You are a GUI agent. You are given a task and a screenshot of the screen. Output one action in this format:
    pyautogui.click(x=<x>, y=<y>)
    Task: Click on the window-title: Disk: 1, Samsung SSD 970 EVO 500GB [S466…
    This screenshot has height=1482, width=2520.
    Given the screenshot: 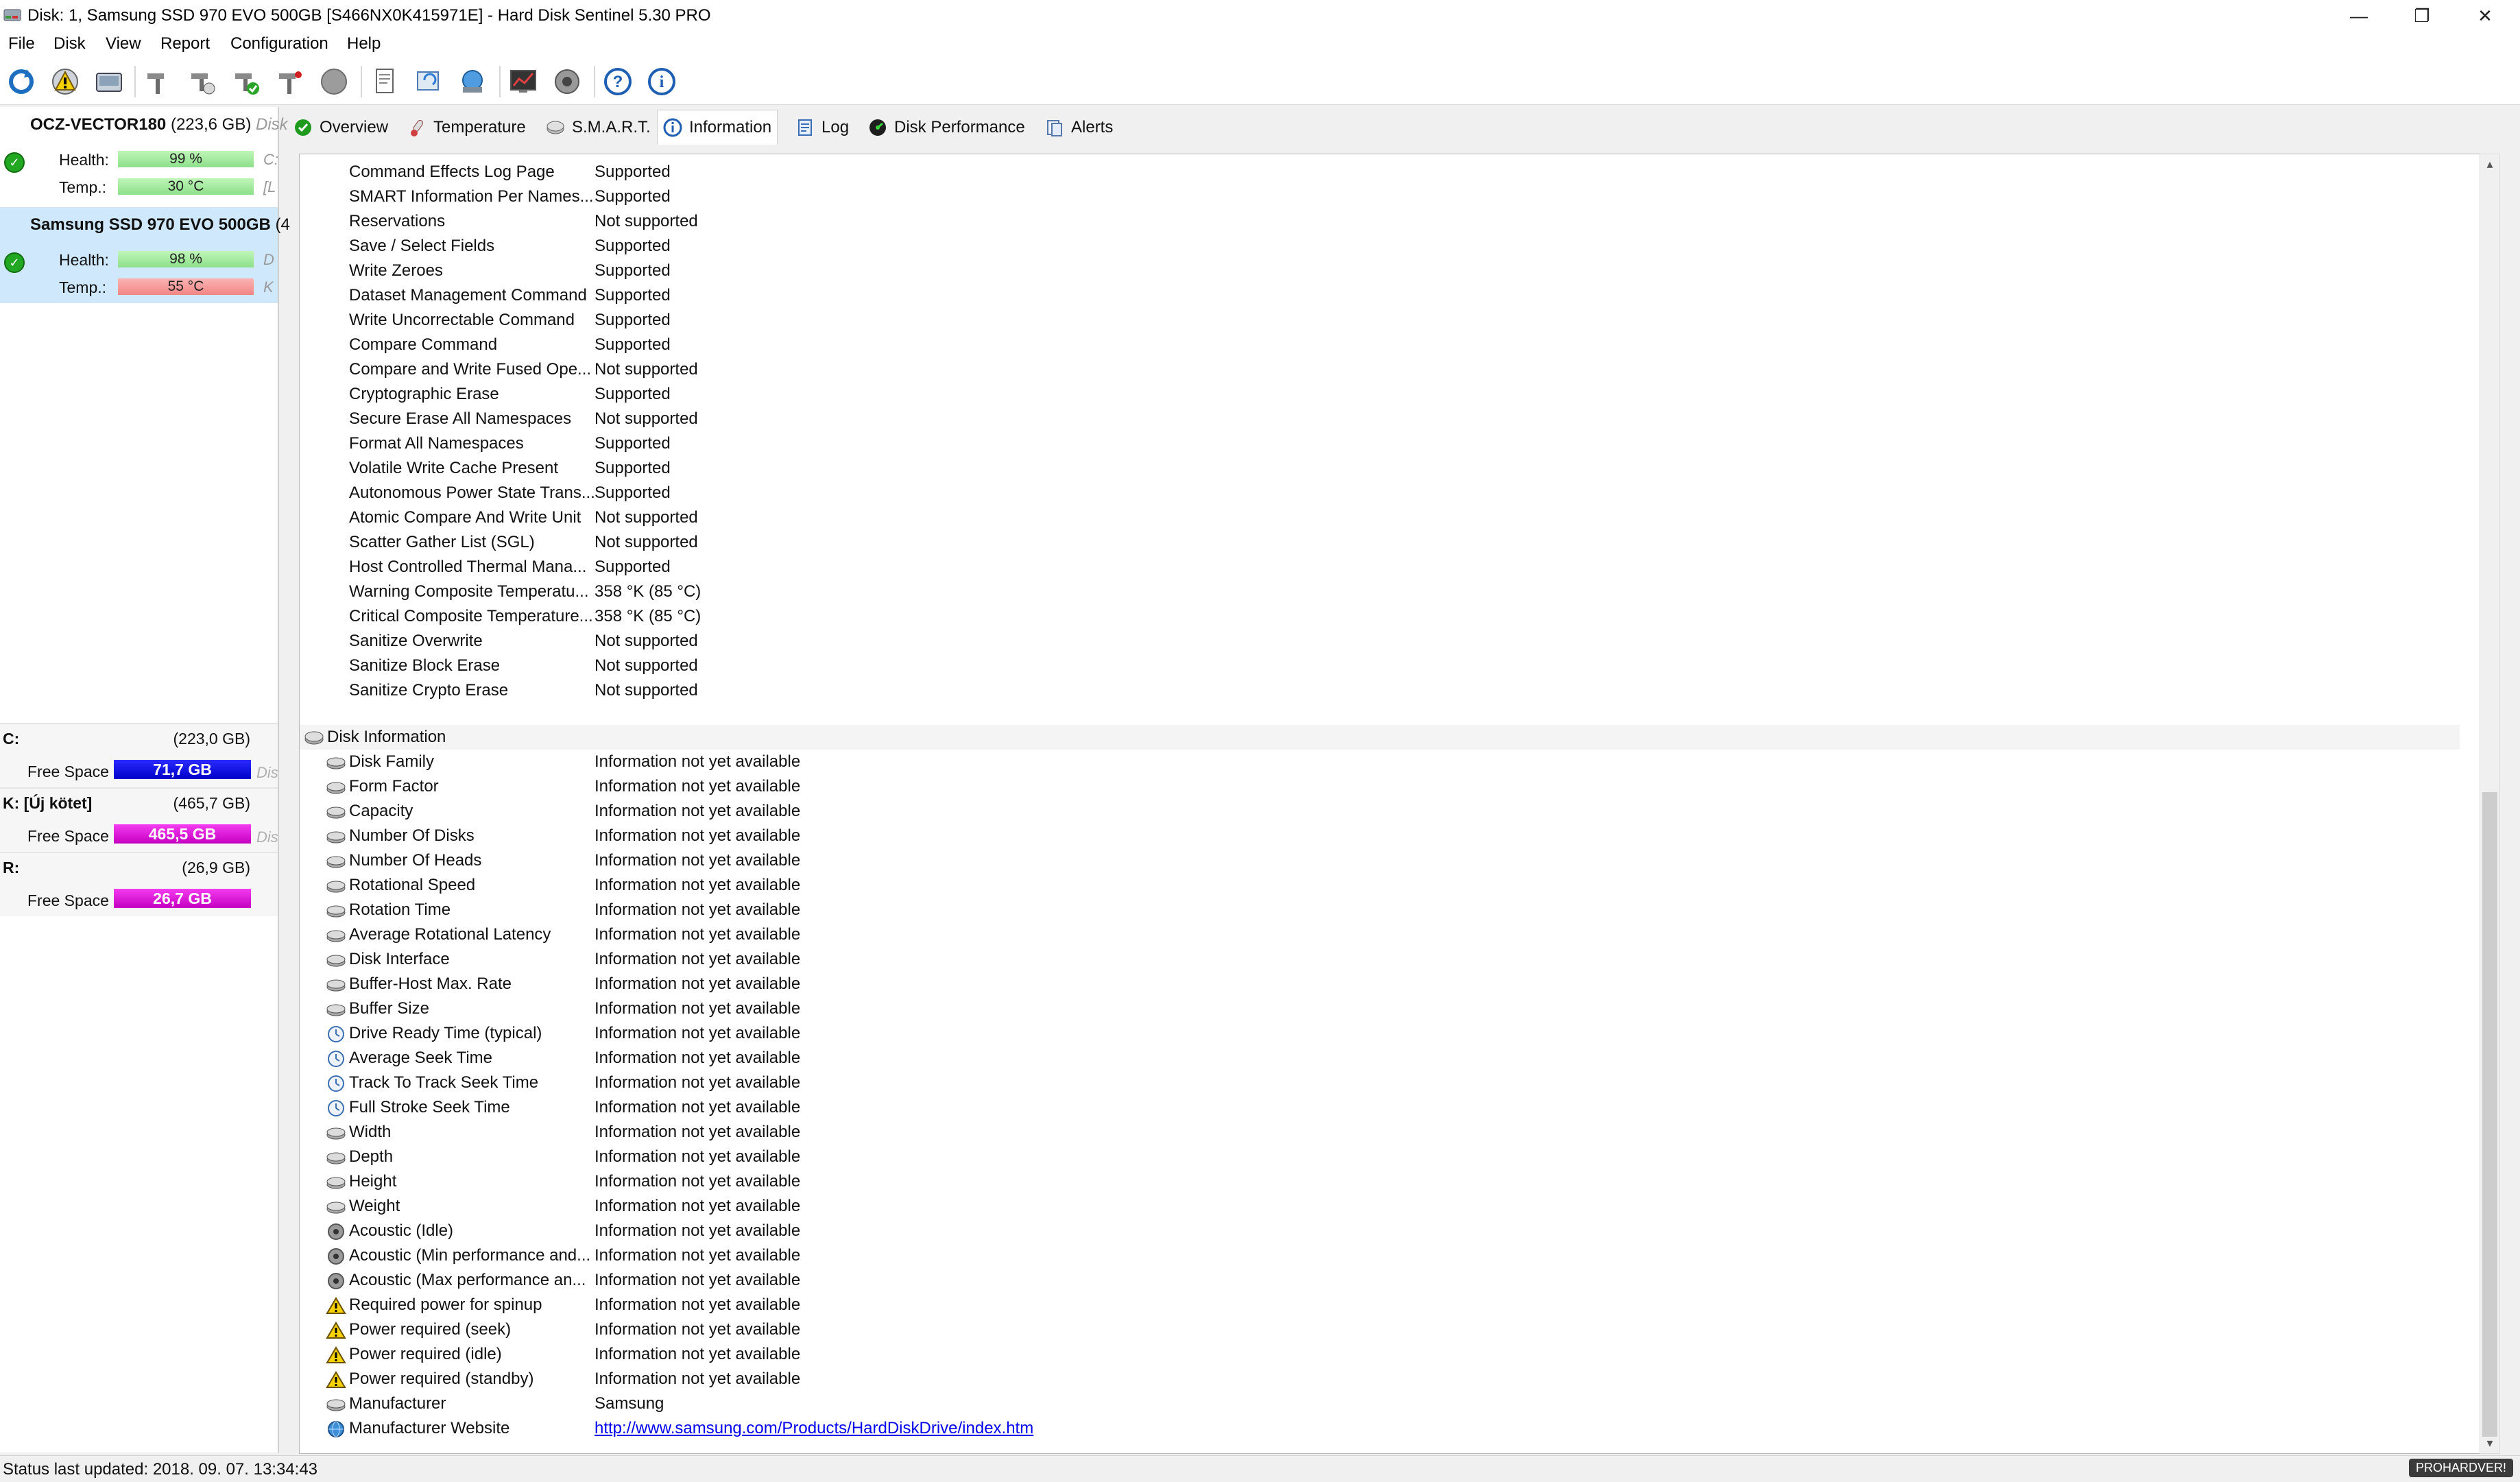 What is the action you would take?
    pyautogui.click(x=369, y=15)
    